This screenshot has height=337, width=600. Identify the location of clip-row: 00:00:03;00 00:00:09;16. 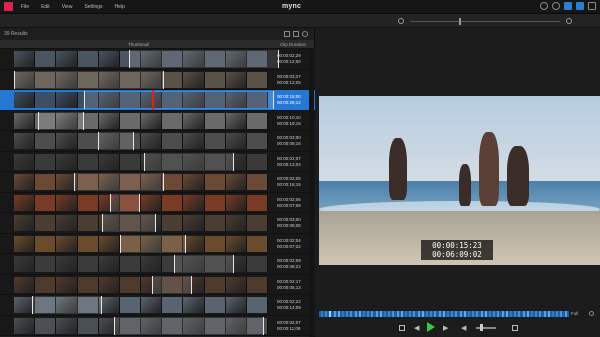
(157, 141).